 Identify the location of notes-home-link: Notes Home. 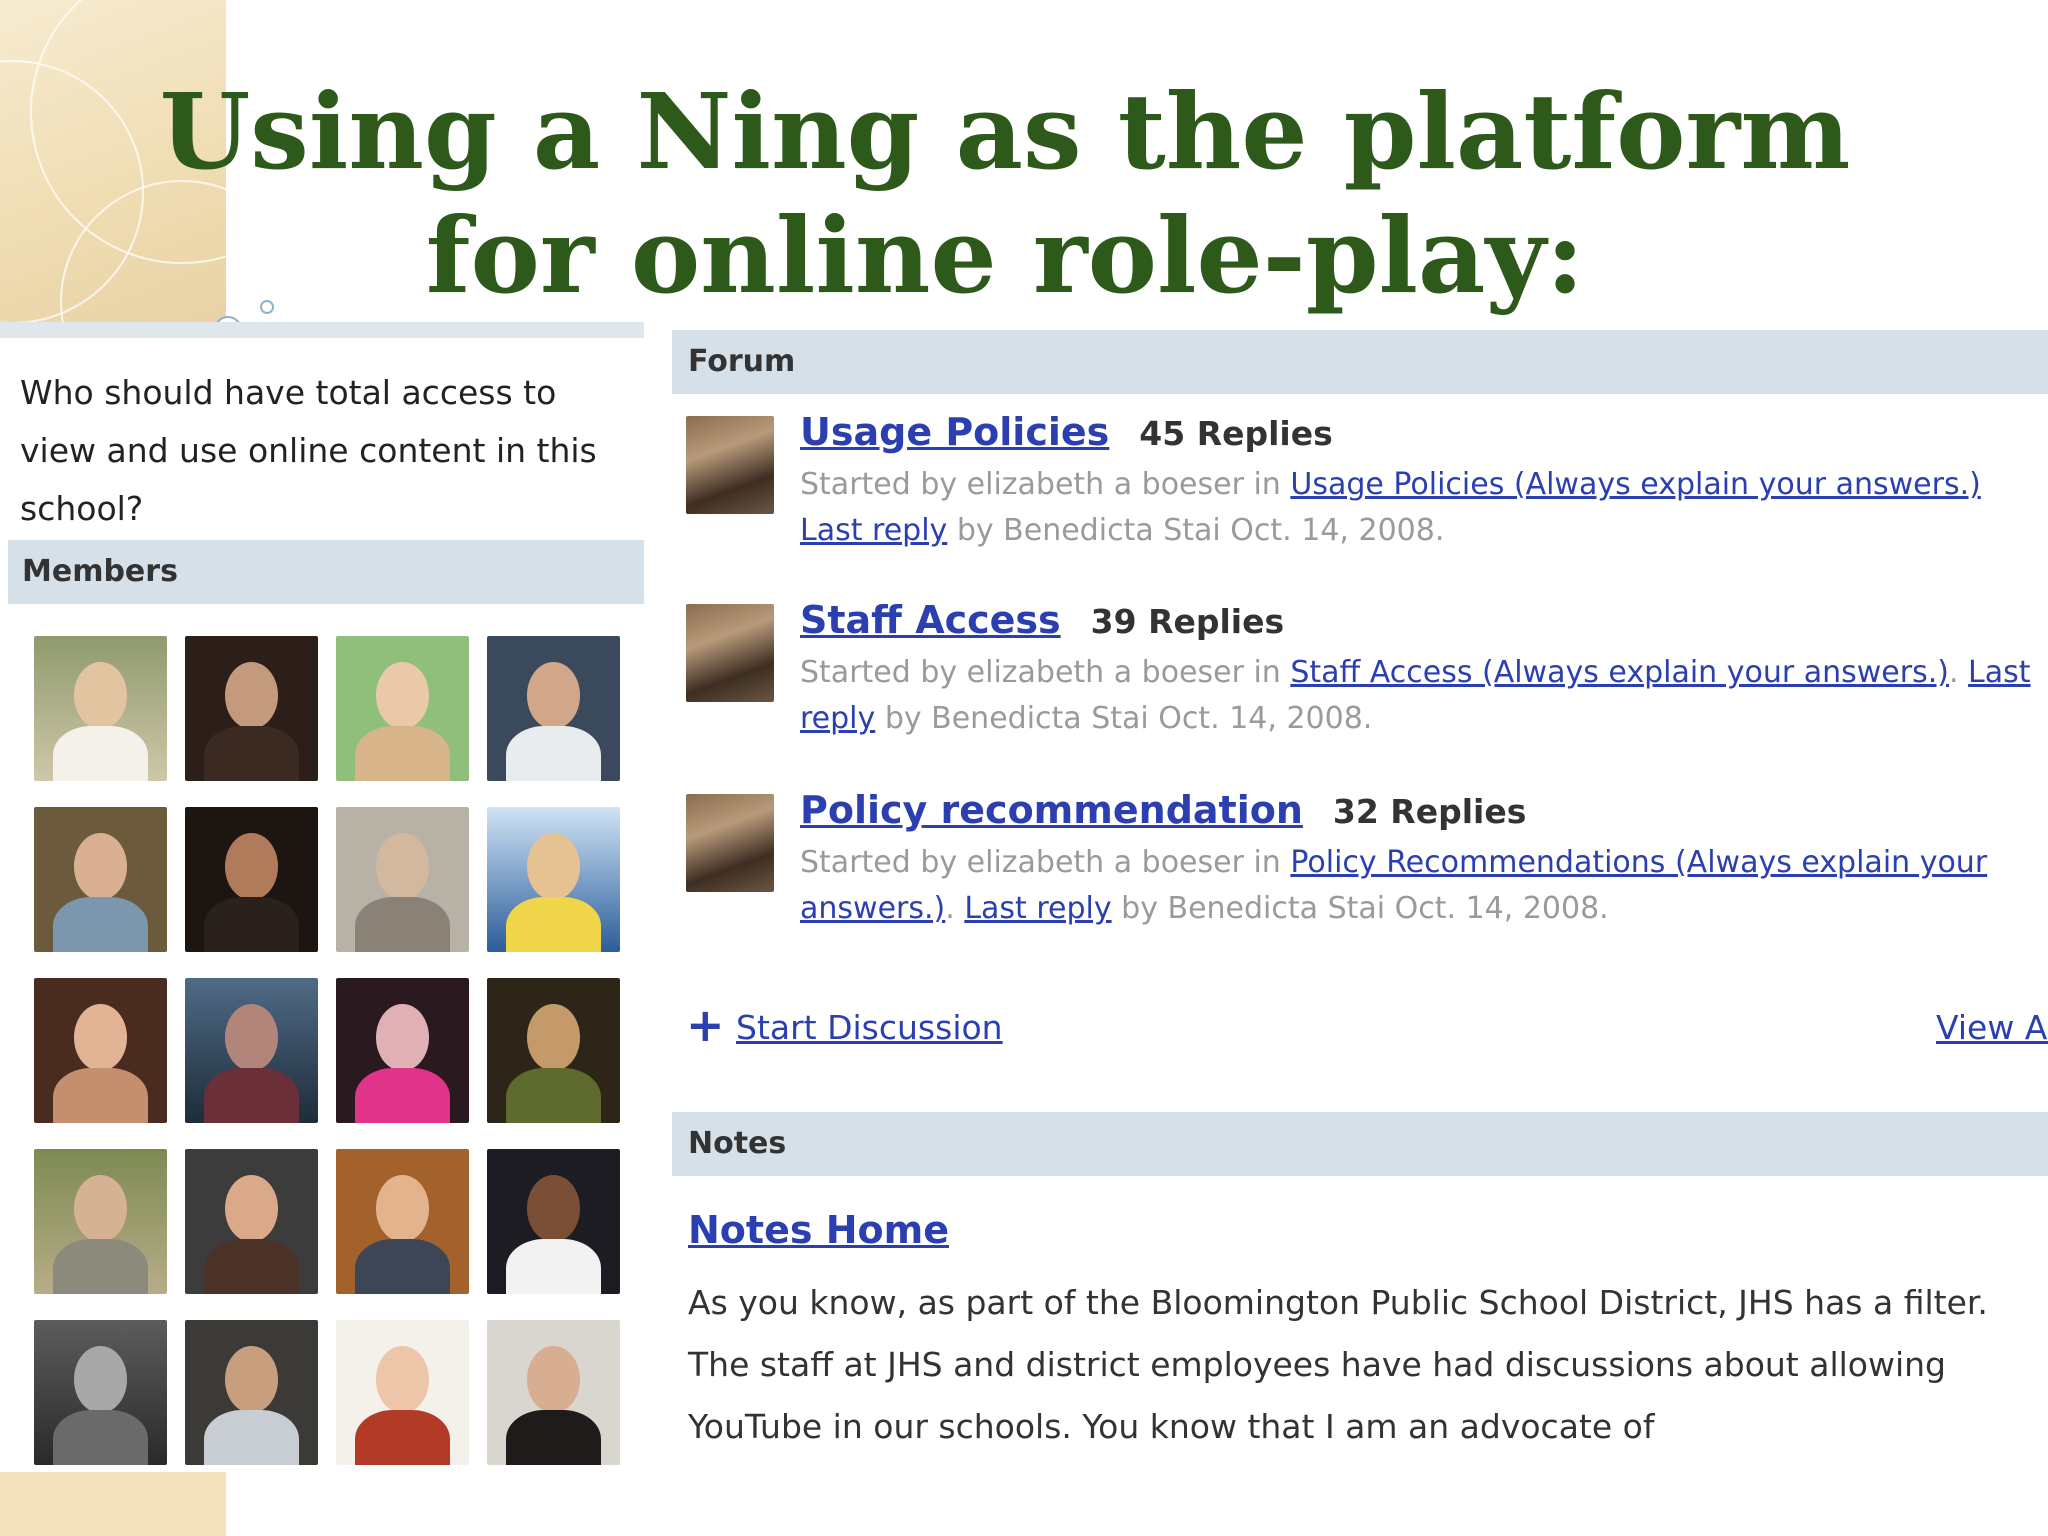
(818, 1230).